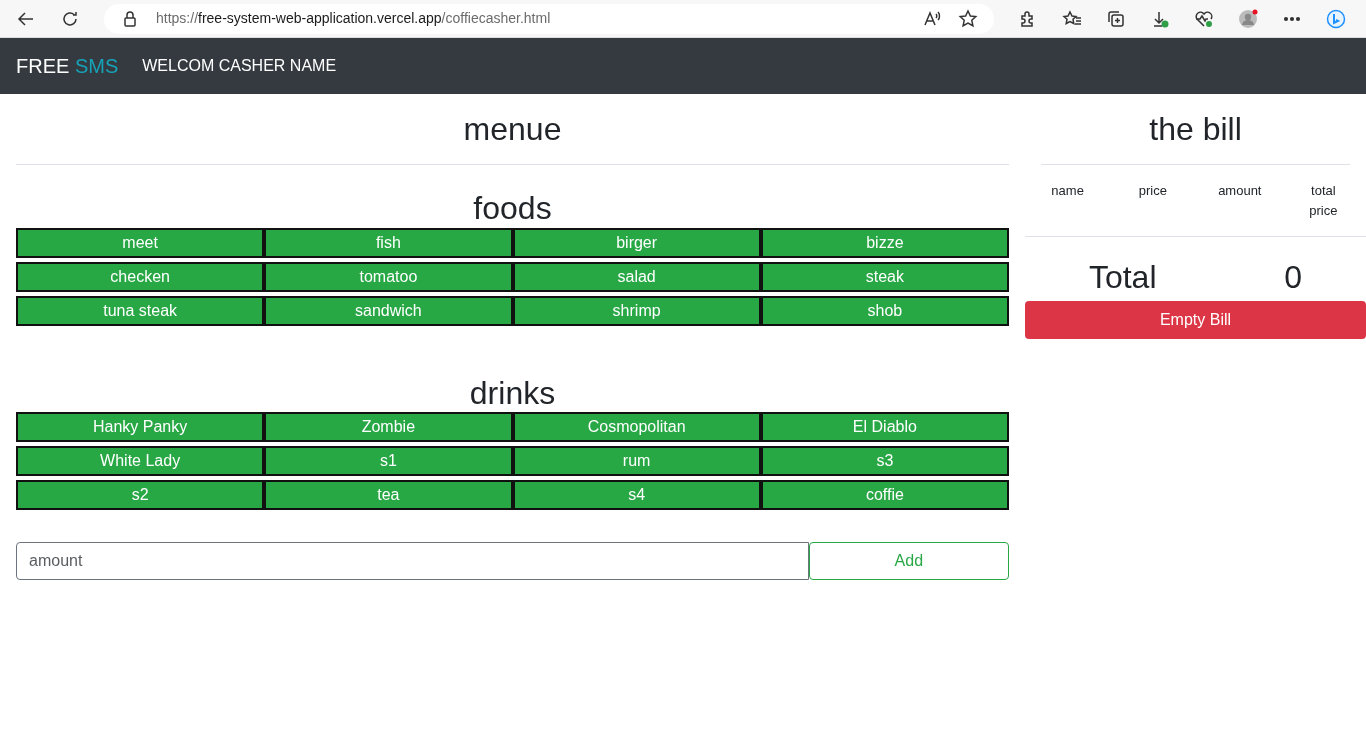 The width and height of the screenshot is (1366, 735). I want to click on bill-title: the bill, so click(1195, 138).